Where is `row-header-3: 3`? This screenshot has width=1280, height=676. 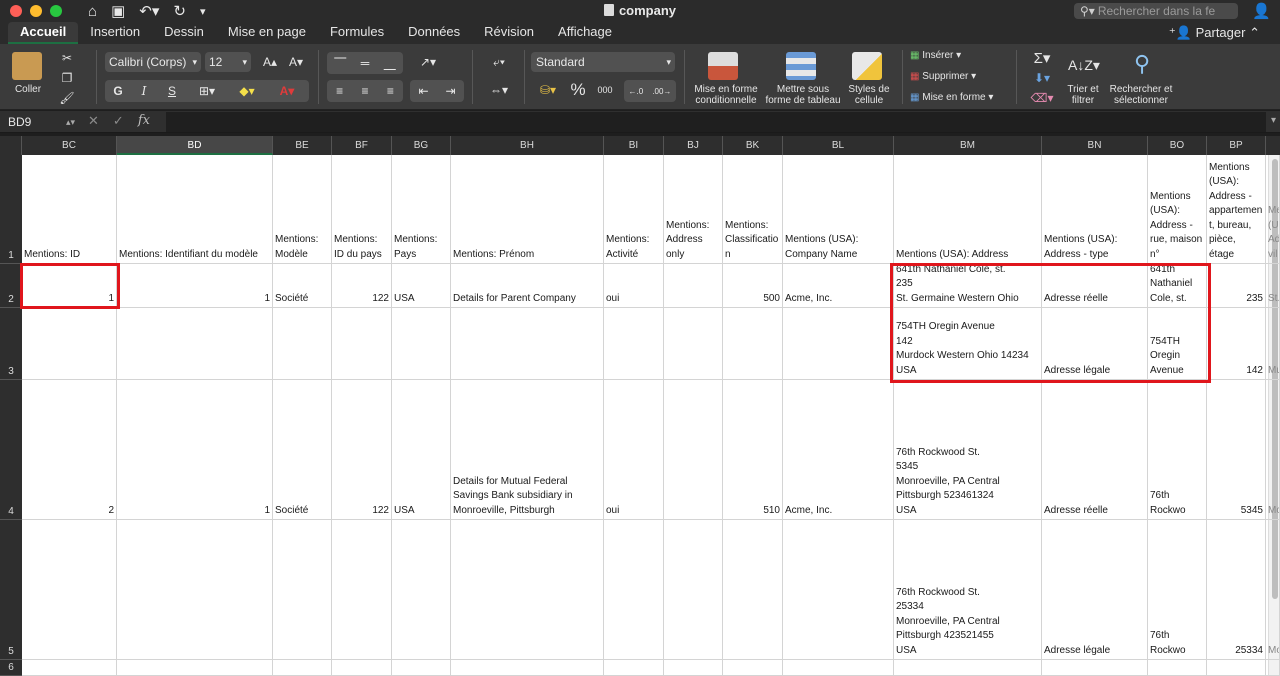 row-header-3: 3 is located at coordinates (11, 344).